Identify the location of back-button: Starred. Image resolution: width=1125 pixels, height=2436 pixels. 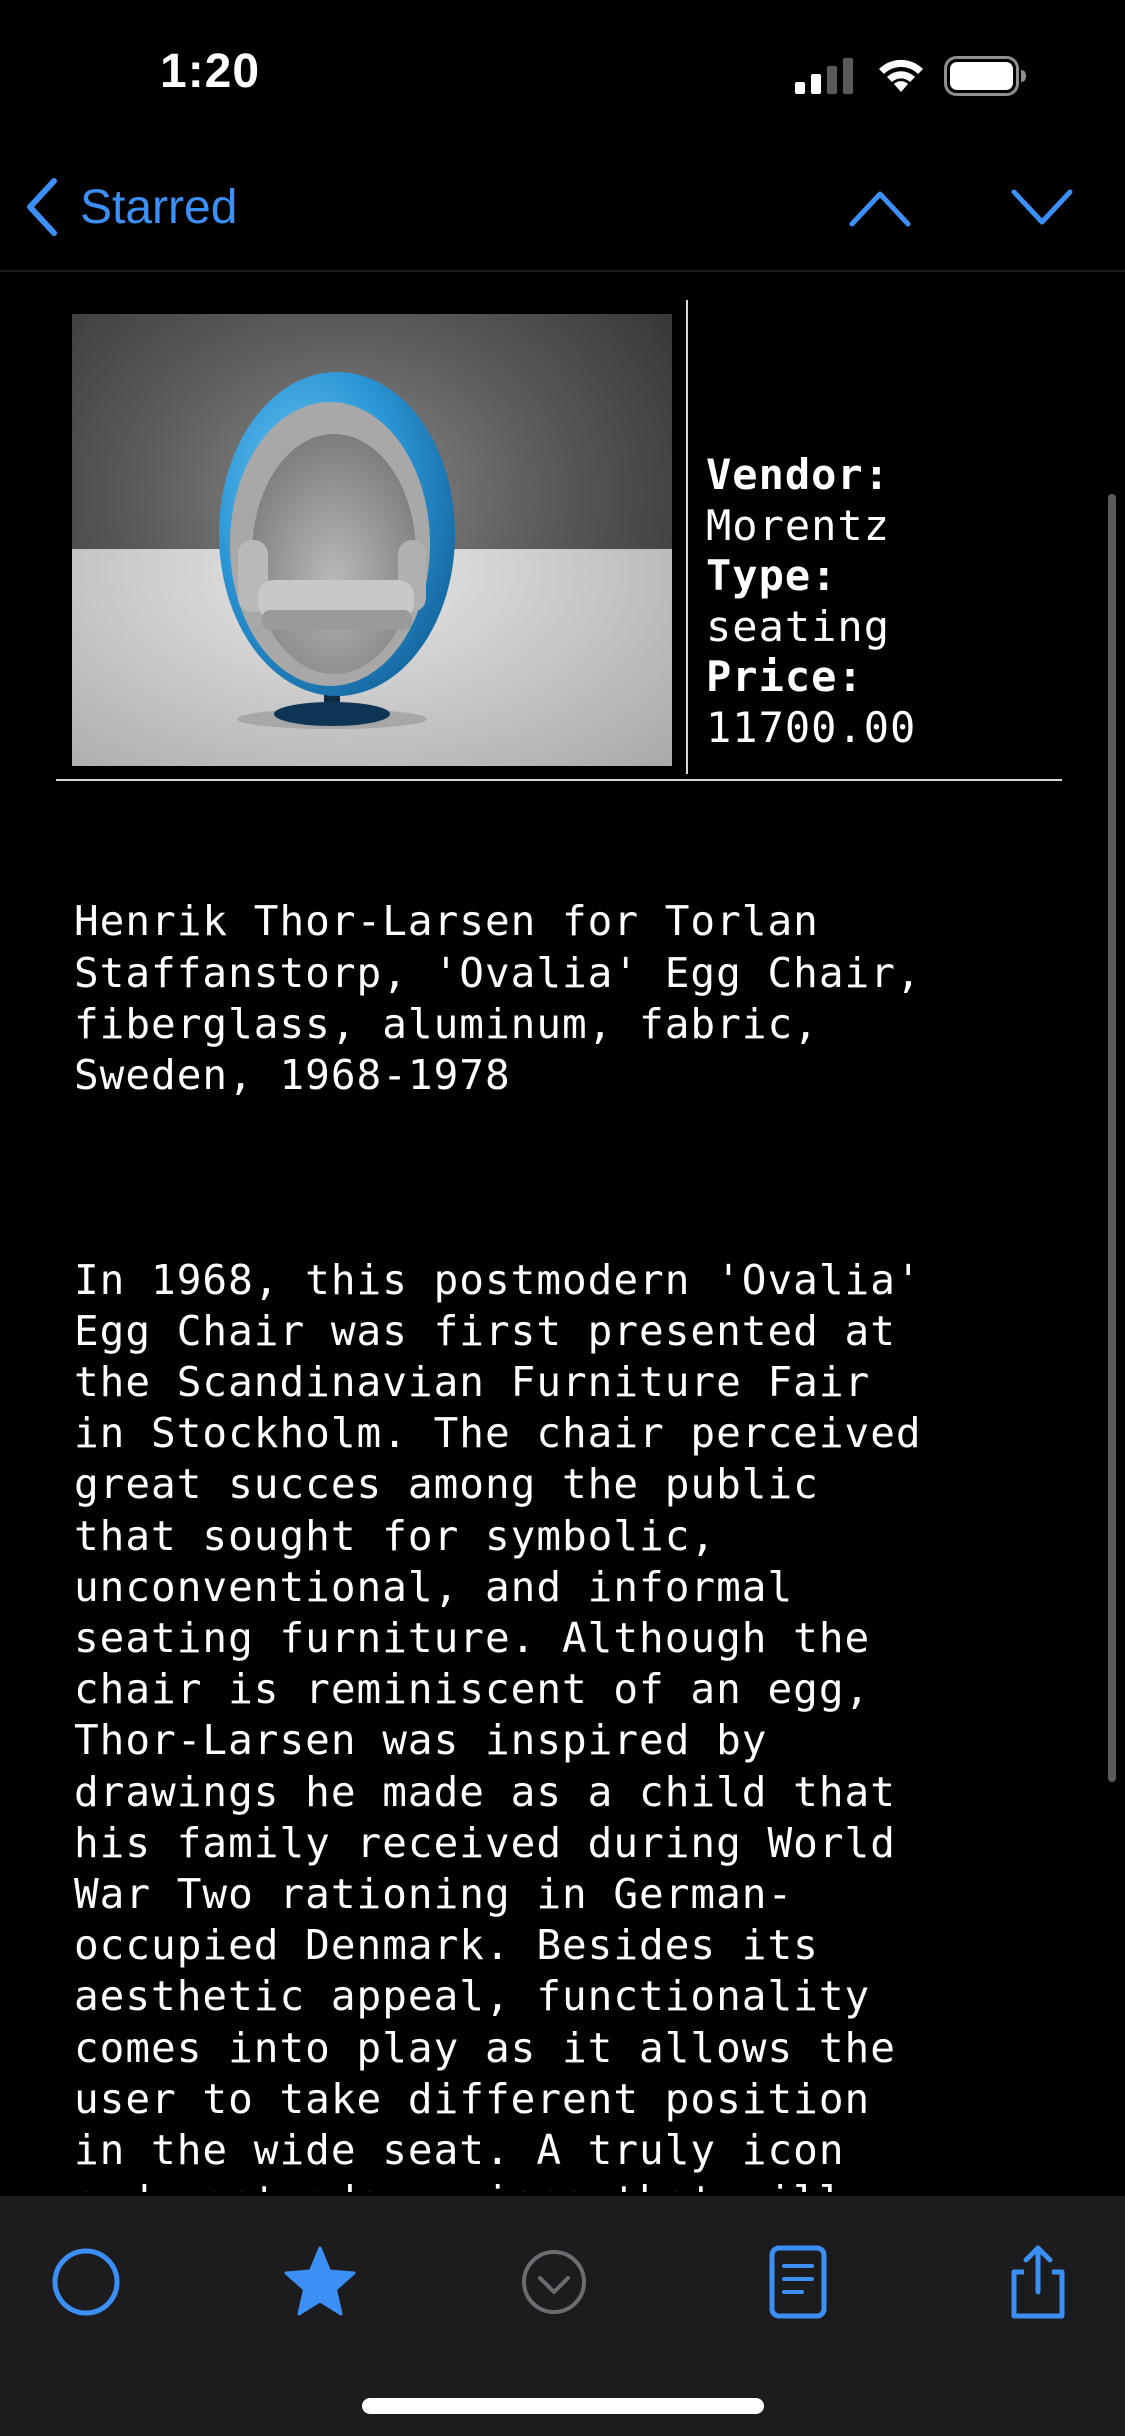
(129, 207).